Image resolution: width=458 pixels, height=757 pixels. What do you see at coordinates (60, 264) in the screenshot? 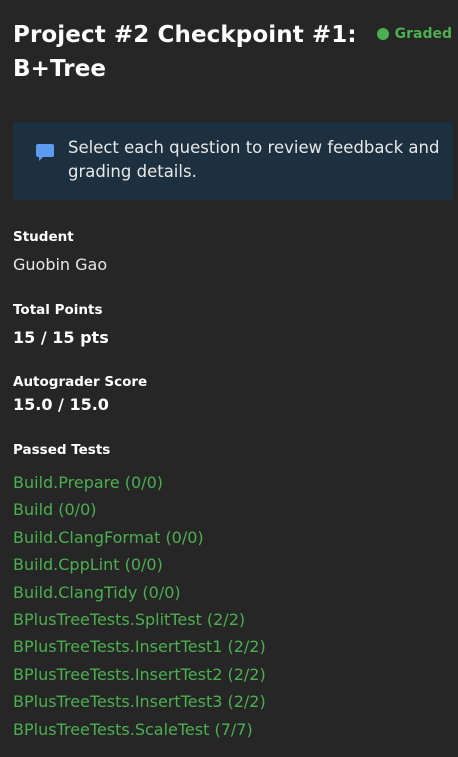
I see `student-name: Guobin Gao` at bounding box center [60, 264].